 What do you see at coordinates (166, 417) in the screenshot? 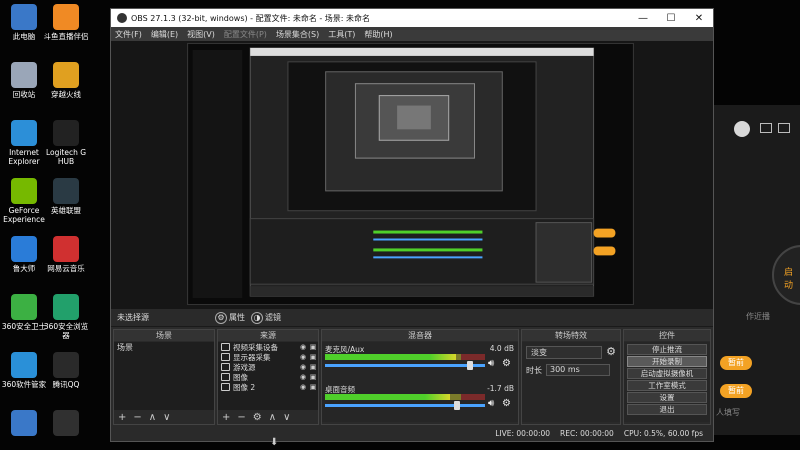
I see `move-scene-down-button: ∨` at bounding box center [166, 417].